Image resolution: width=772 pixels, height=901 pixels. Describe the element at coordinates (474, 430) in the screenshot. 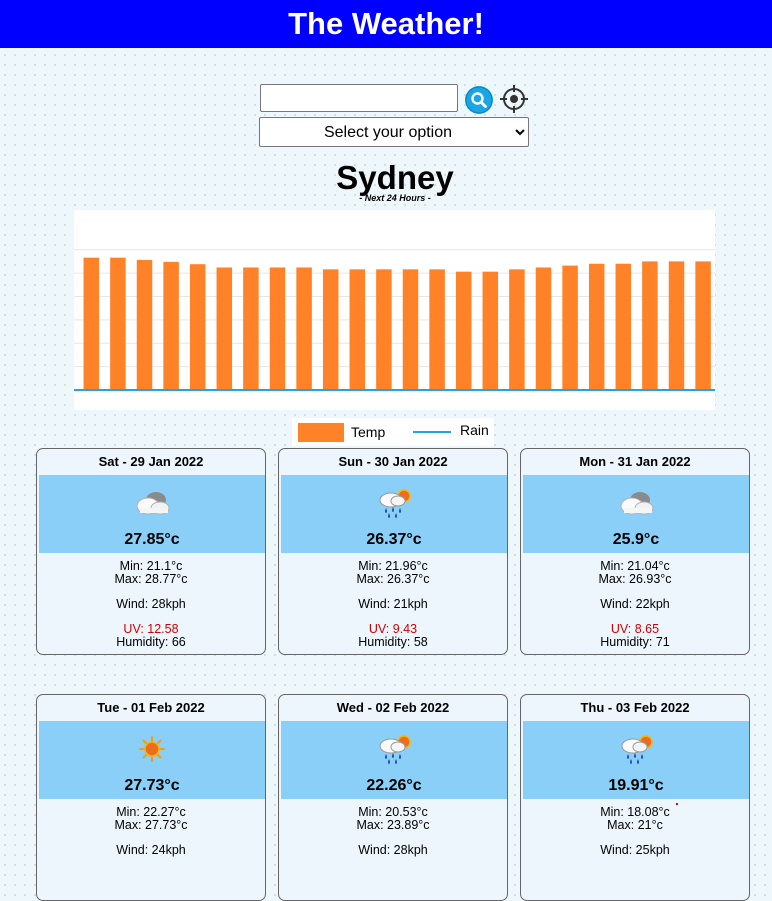

I see `legend-rain-label: Rain` at that location.